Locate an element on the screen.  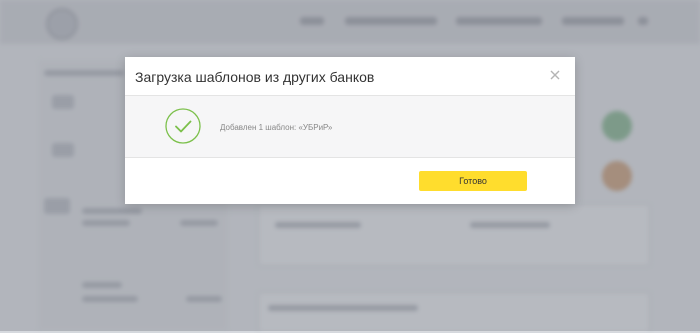
checkmark-circle-icon is located at coordinates (183, 126).